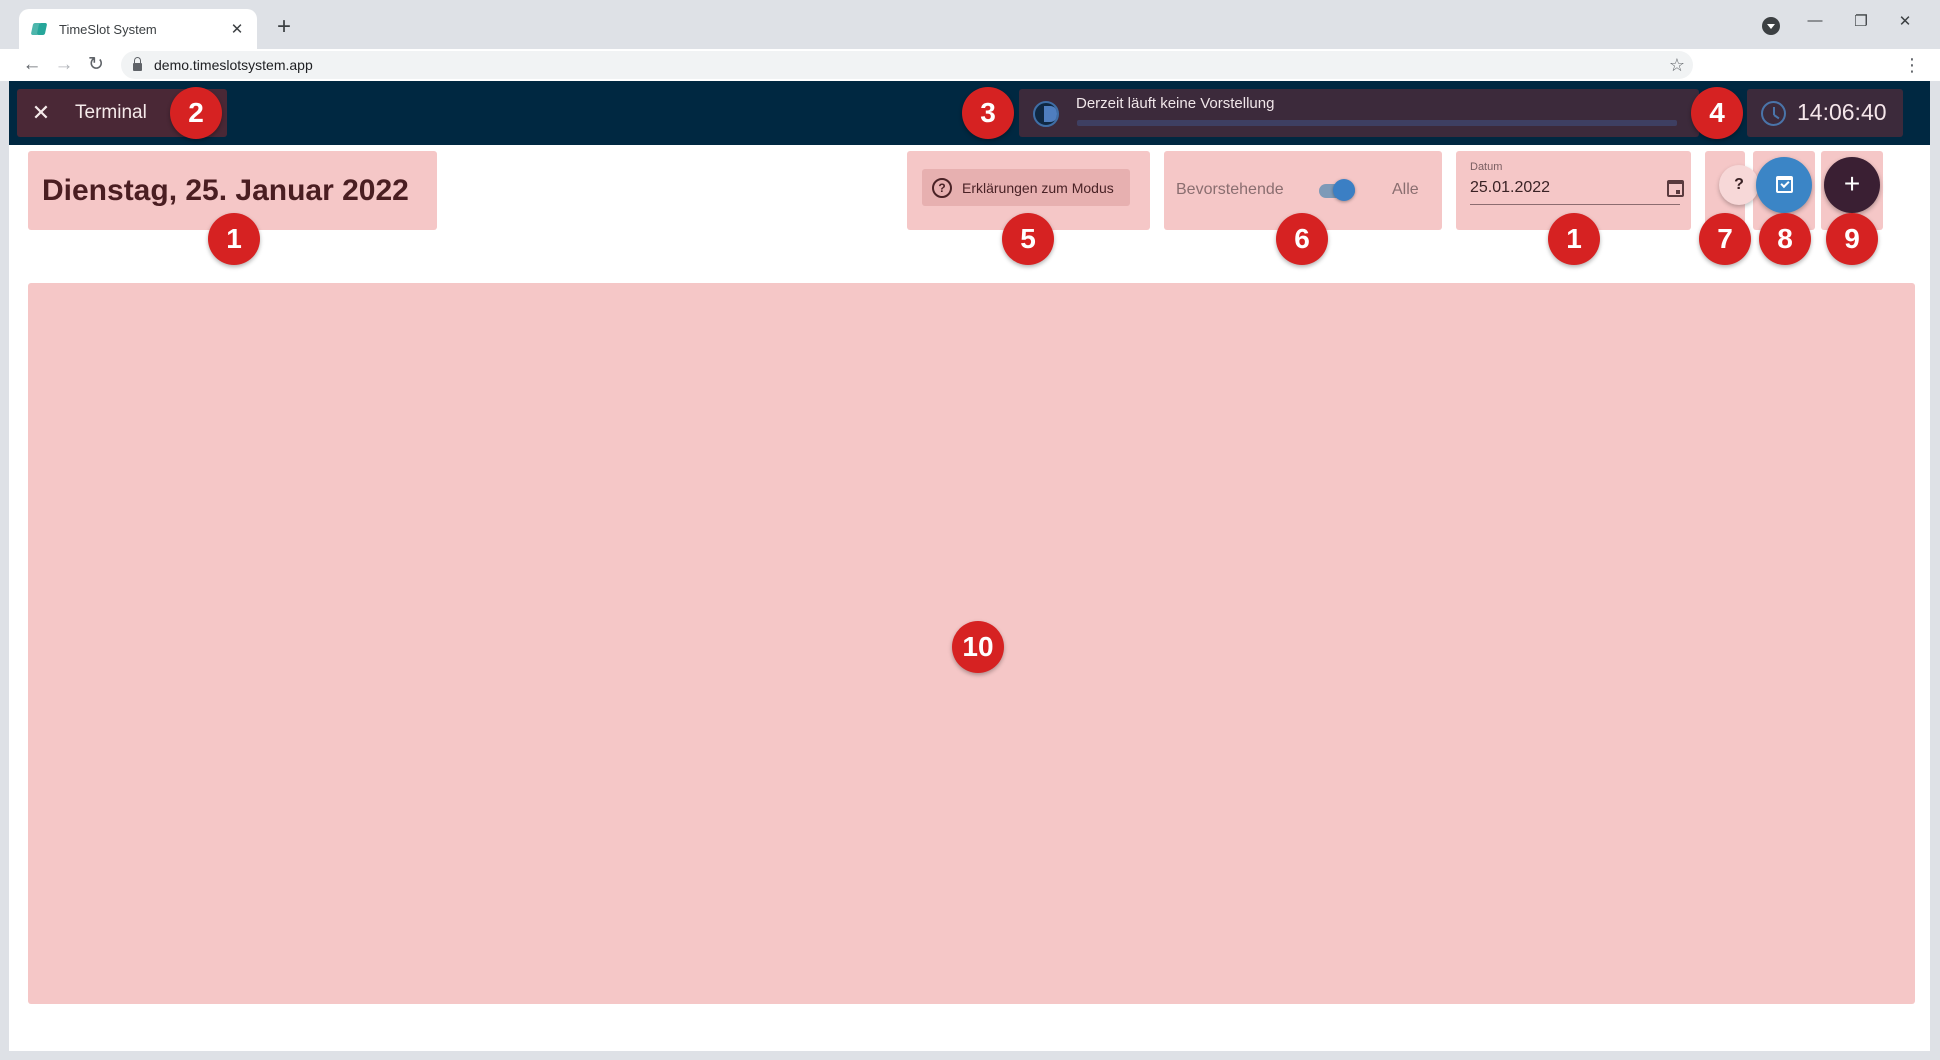  I want to click on reload-icon: ↻, so click(96, 65).